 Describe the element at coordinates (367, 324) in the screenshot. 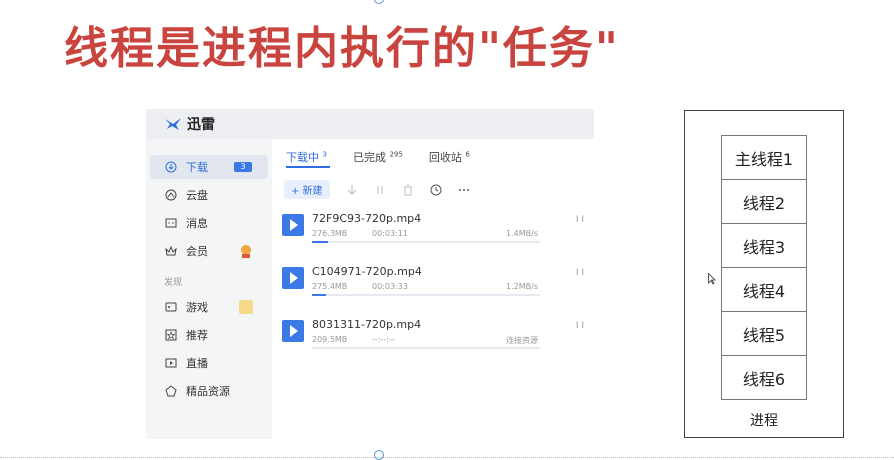

I see `file-name: 8031311-720p.mp4` at that location.